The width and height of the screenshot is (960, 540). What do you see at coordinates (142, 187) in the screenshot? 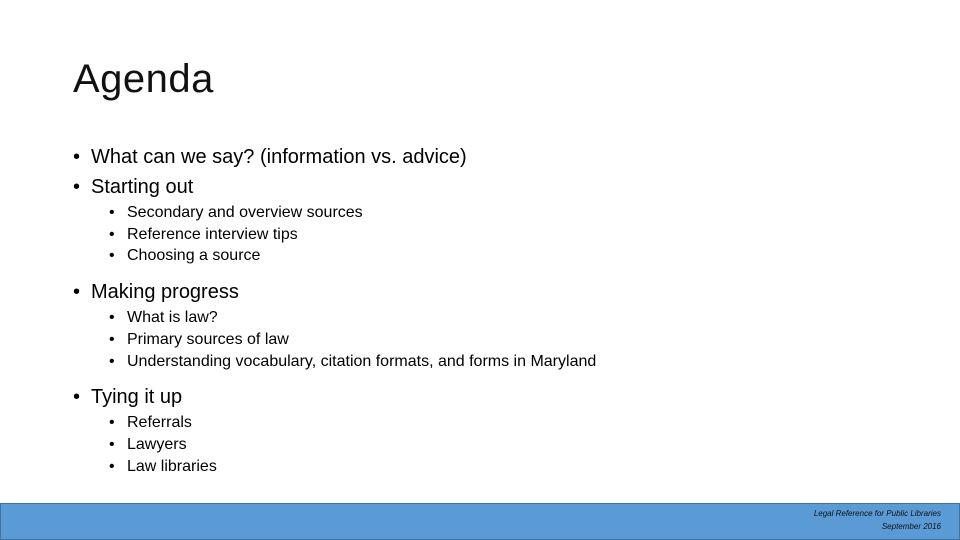
I see `agenda-item-label: Starting out` at bounding box center [142, 187].